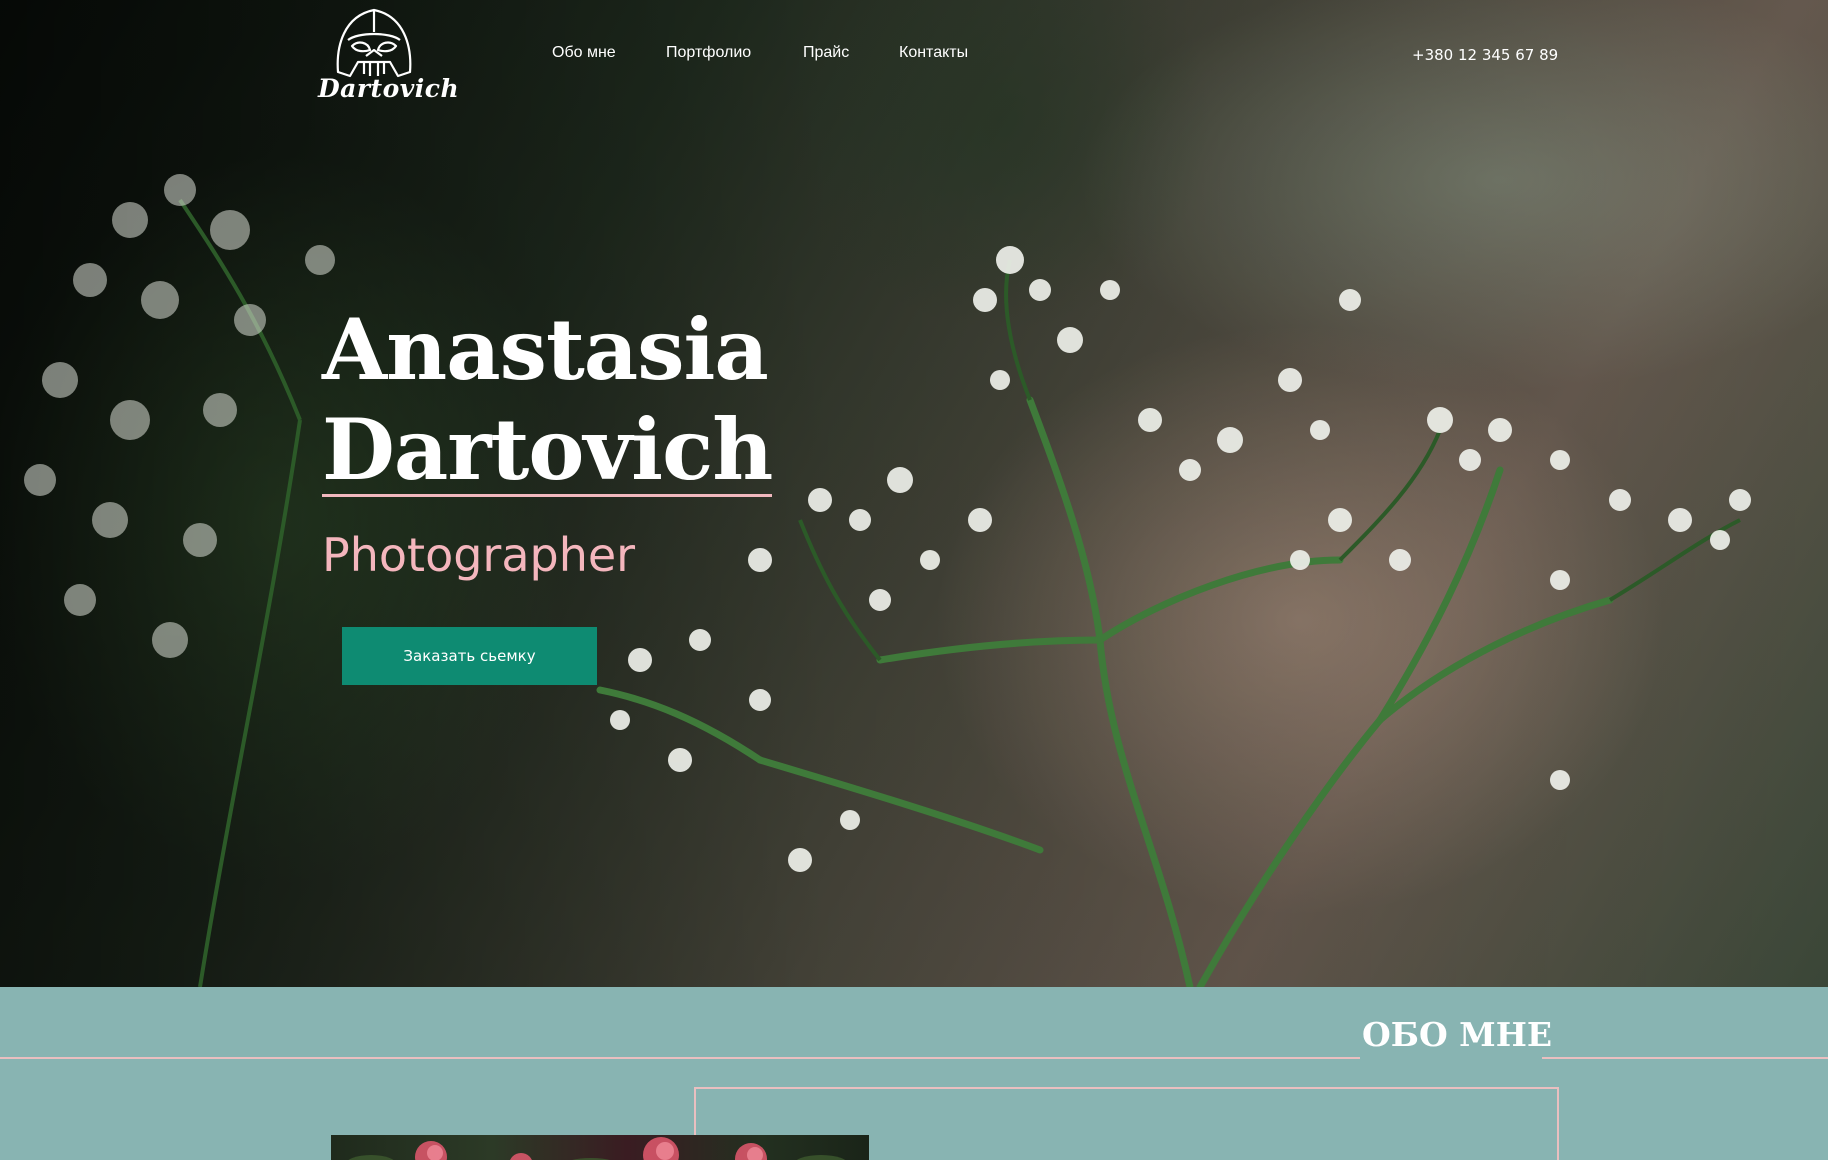 The height and width of the screenshot is (1160, 1828). Describe the element at coordinates (680, 1058) in the screenshot. I see `divider-left` at that location.